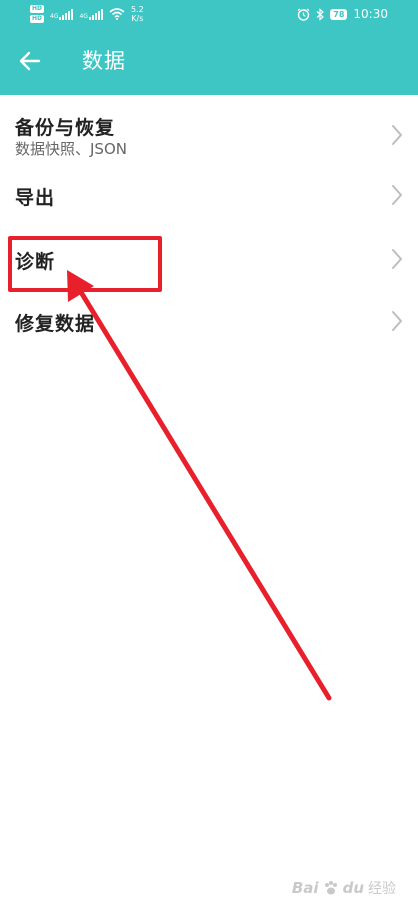  I want to click on status-bar: HD HD 4G 4G 5.2 K/s 78 10:30, so click(209, 14).